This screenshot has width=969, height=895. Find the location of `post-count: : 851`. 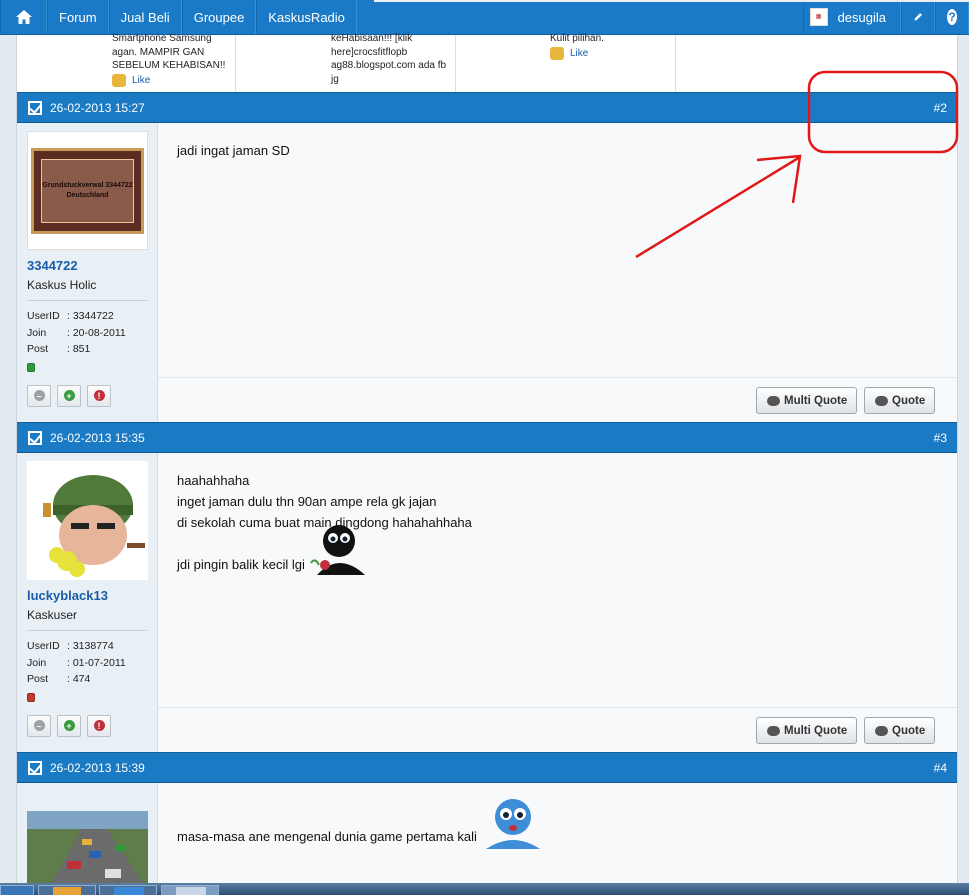

post-count: : 851 is located at coordinates (79, 349).